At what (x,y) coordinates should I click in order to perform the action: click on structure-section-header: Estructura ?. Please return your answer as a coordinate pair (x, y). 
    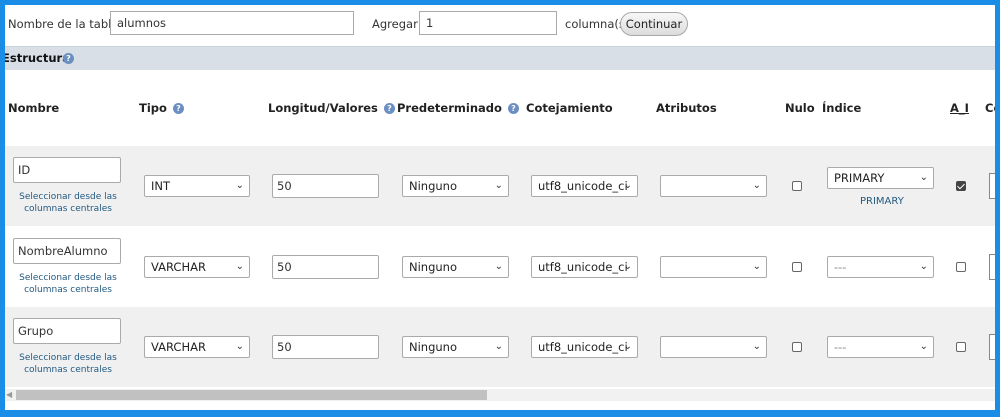
    Looking at the image, I should click on (500, 58).